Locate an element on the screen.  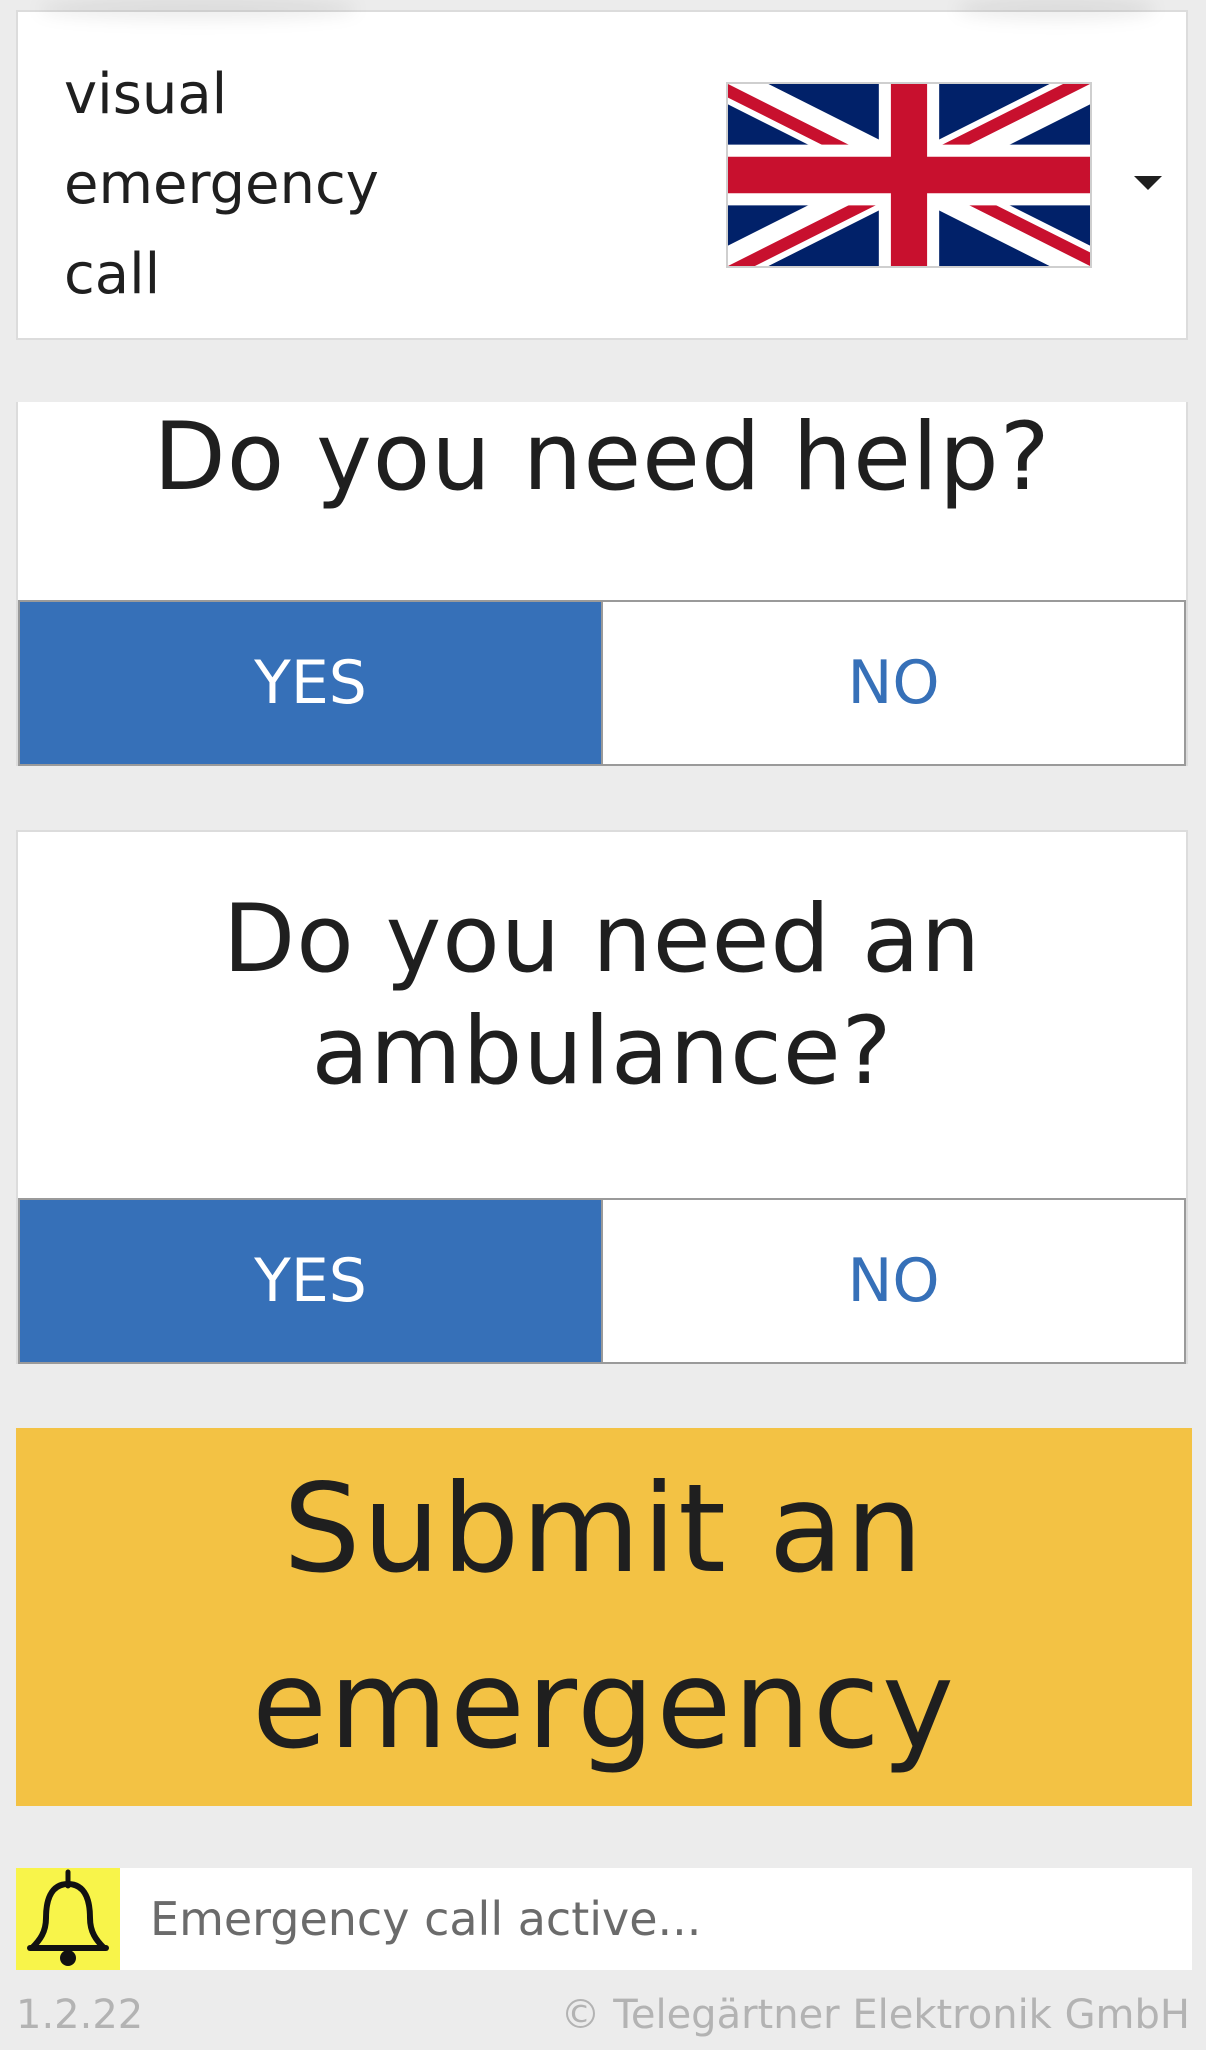
uk-flag-icon is located at coordinates (909, 175).